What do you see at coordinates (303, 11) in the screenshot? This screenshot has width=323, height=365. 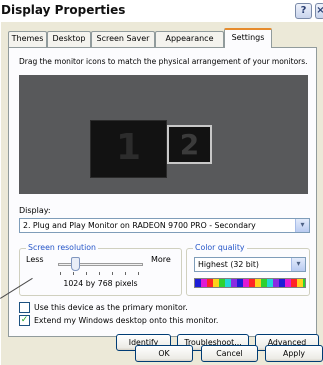 I see `help-button: ?` at bounding box center [303, 11].